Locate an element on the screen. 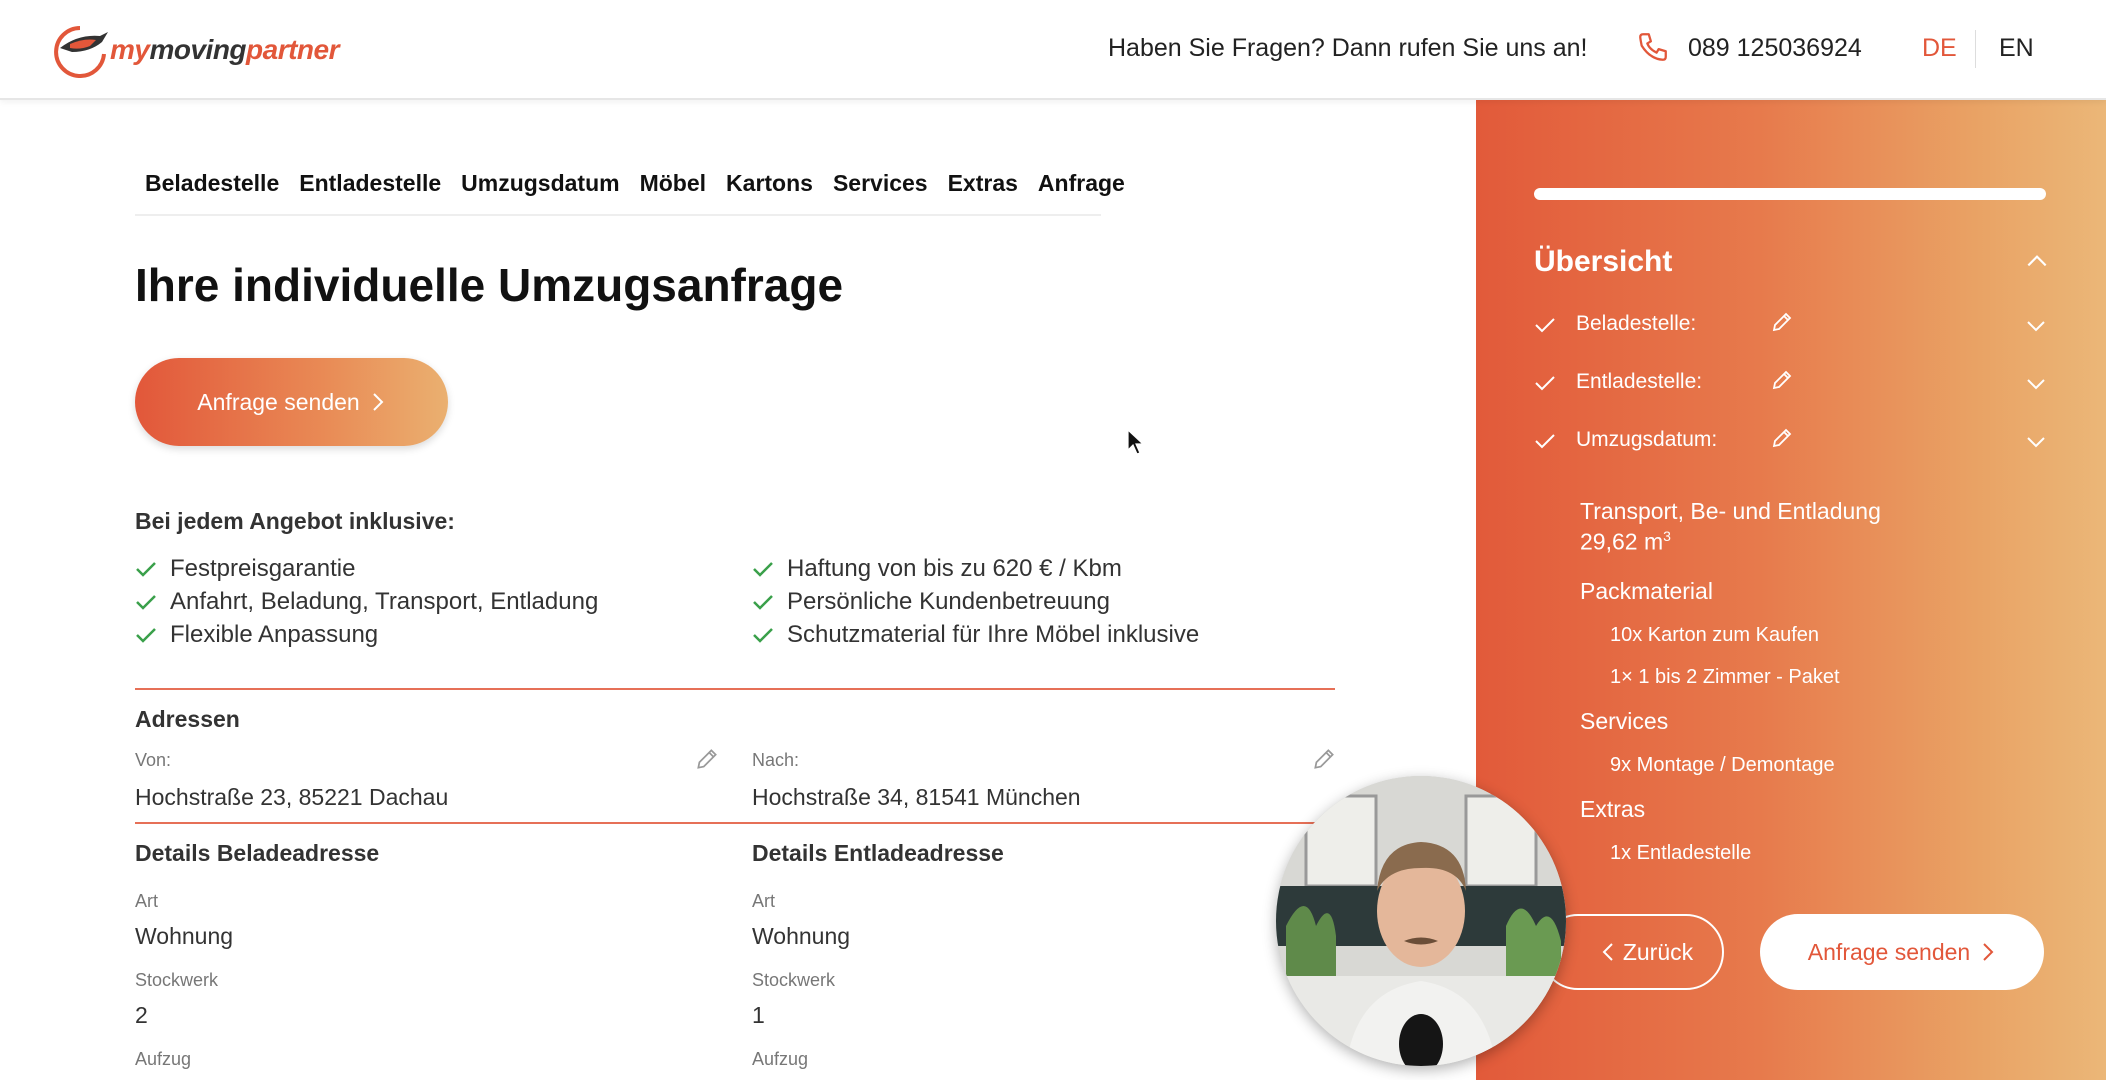 This screenshot has width=2106, height=1080. load-floor-label: Stockwerk is located at coordinates (177, 980).